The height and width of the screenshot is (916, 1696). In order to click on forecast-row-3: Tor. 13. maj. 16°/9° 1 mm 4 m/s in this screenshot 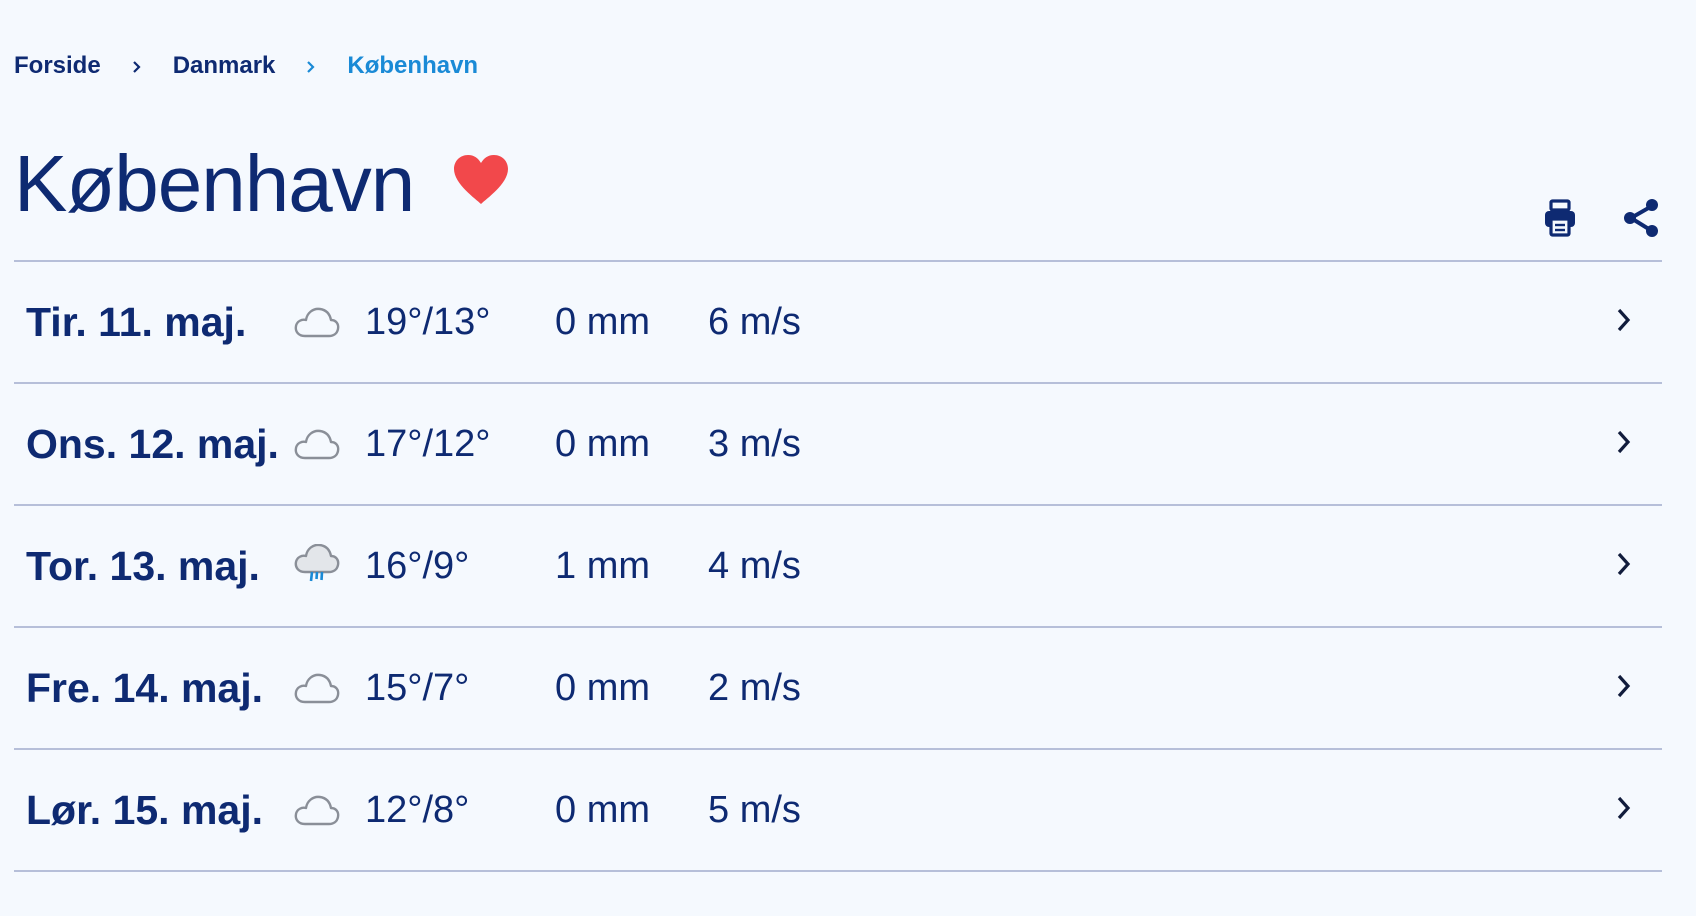, I will do `click(838, 567)`.